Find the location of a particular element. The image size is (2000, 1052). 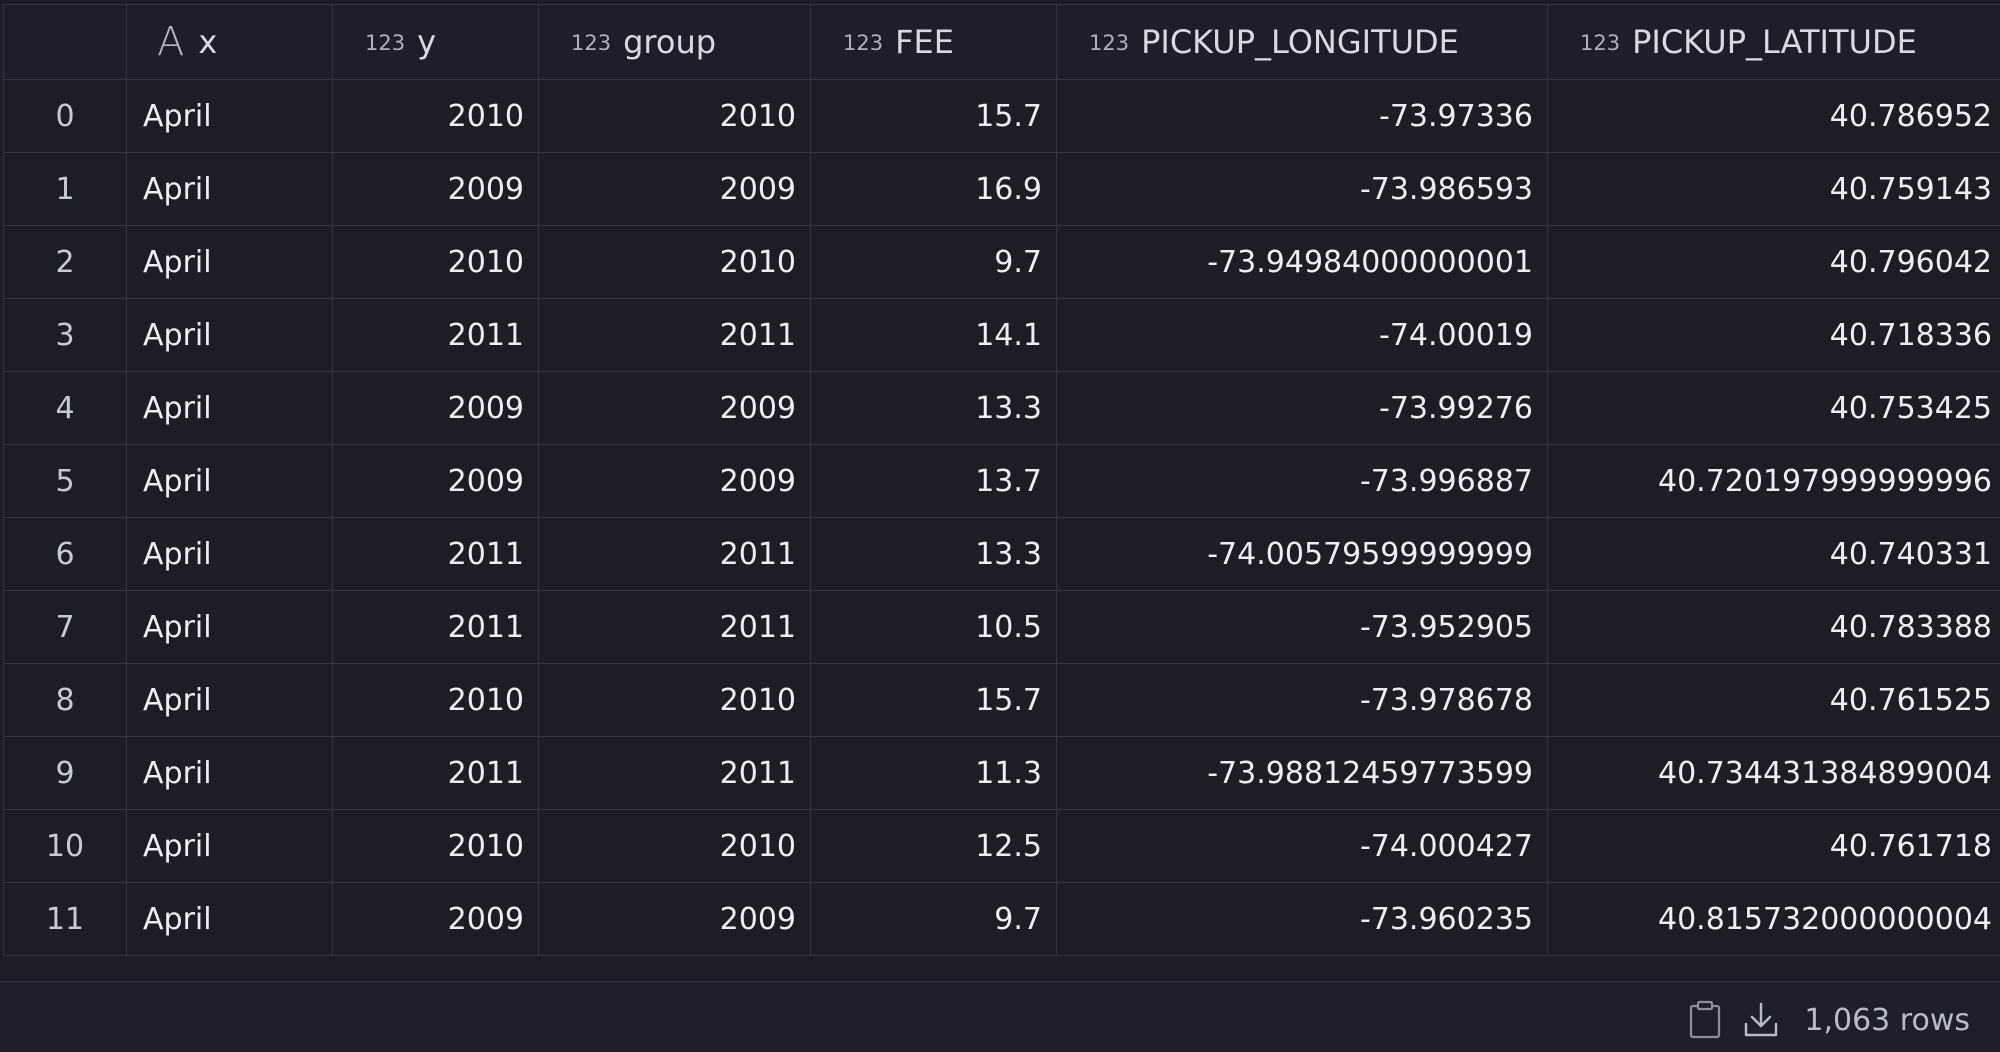

cell-pickup-latitude: 40.759143 is located at coordinates (1773, 189).